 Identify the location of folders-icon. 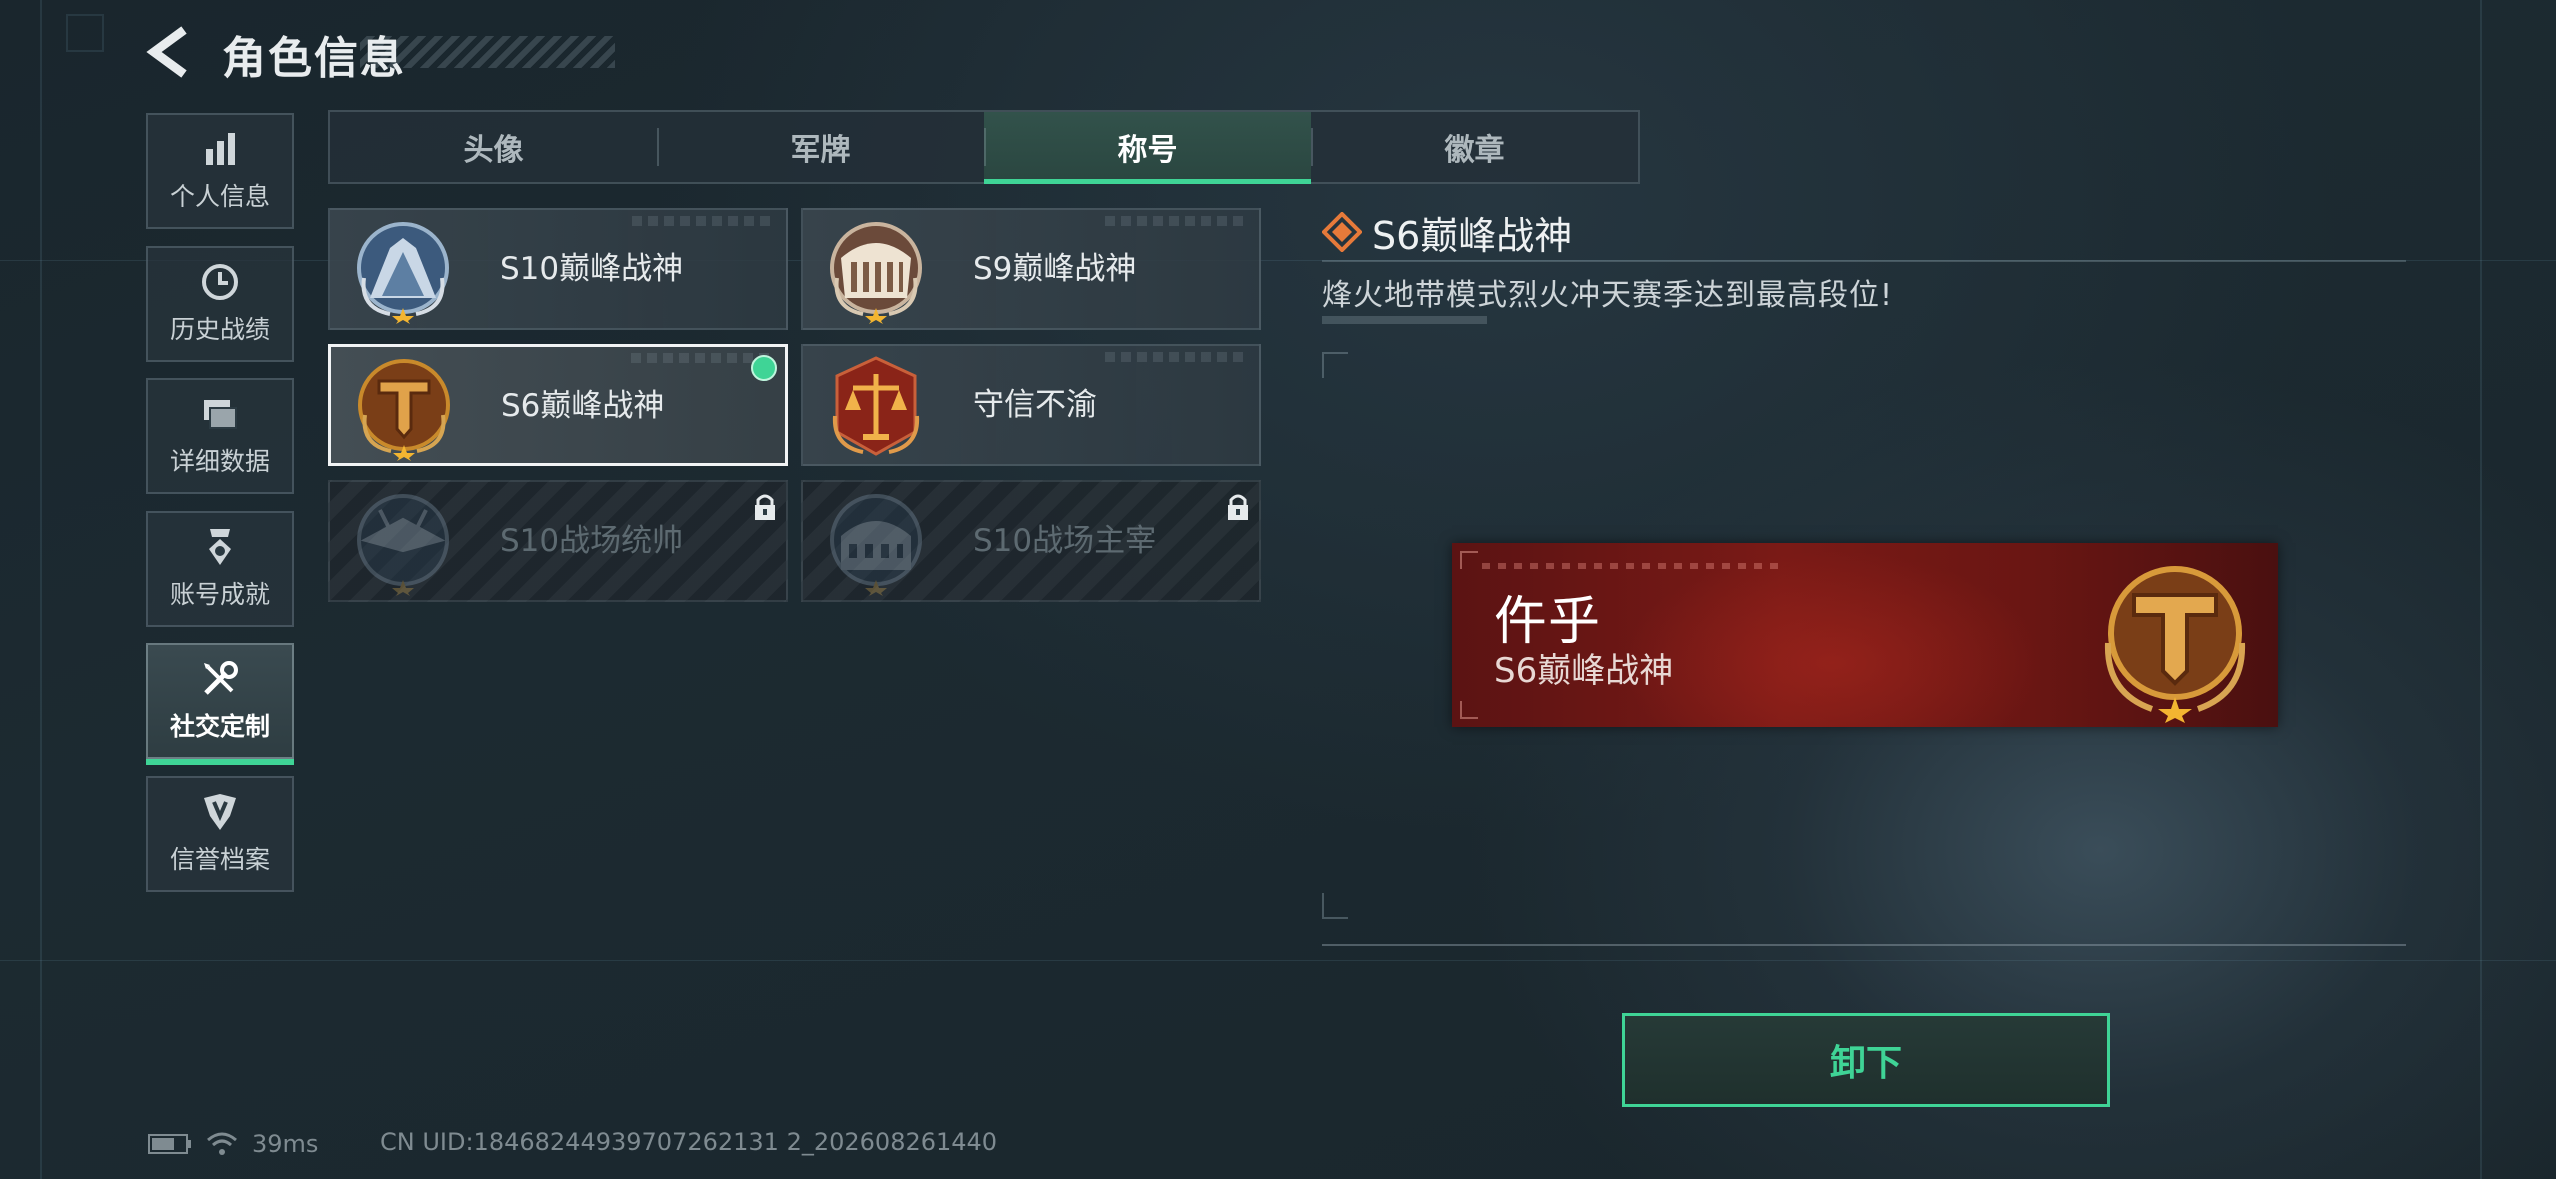
(220, 414).